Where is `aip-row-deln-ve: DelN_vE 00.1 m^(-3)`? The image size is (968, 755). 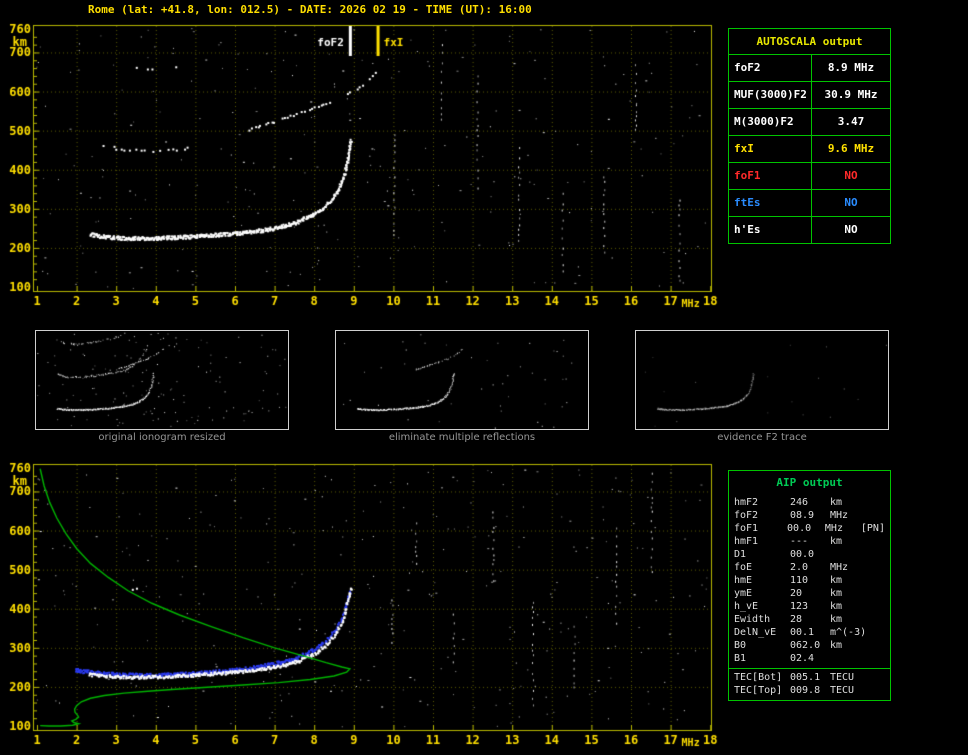 aip-row-deln-ve: DelN_vE 00.1 m^(-3) is located at coordinates (809, 632).